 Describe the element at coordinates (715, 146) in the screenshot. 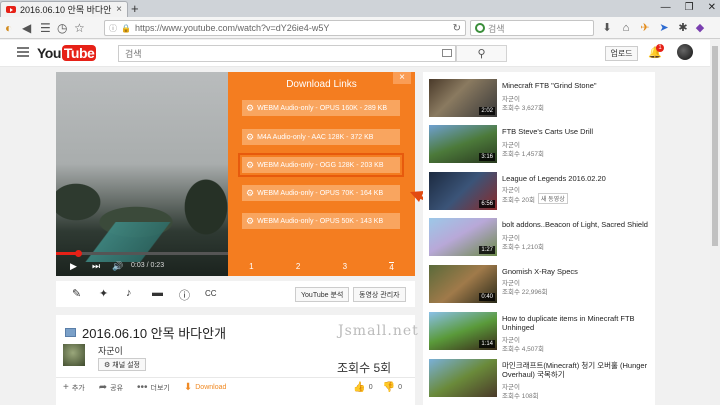

I see `scrollbar-thumb` at that location.